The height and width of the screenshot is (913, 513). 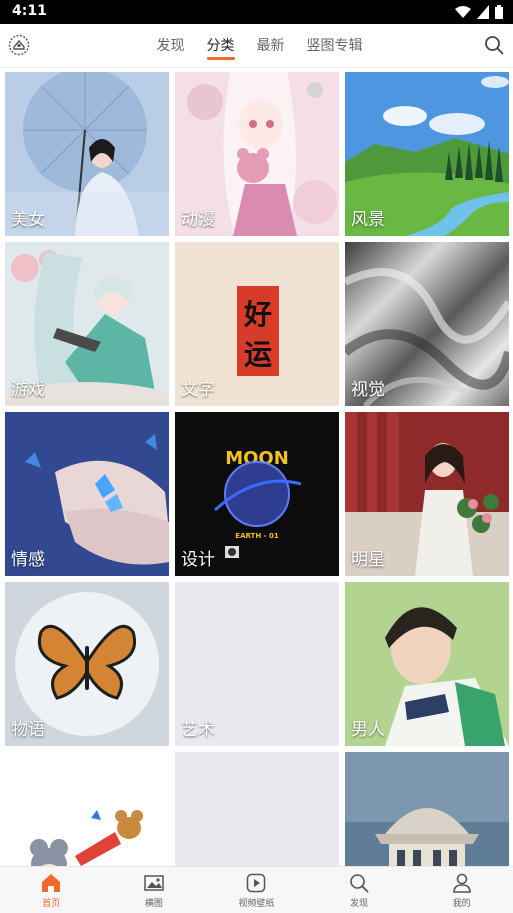 I want to click on tab-category: 分类, so click(x=220, y=46).